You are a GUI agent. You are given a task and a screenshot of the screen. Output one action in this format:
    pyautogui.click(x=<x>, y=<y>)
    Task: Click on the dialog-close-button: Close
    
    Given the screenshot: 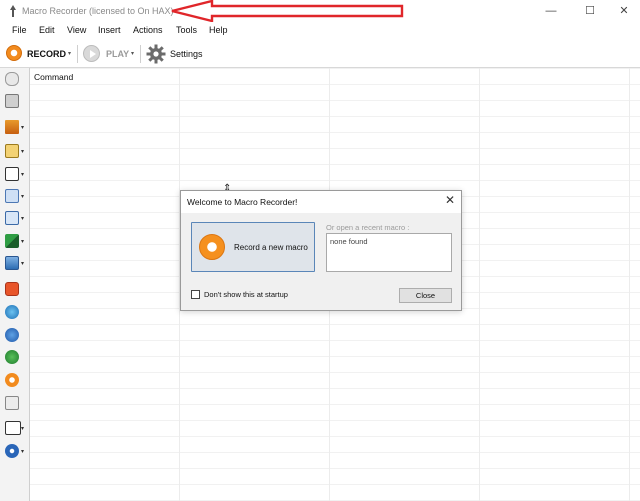 What is the action you would take?
    pyautogui.click(x=425, y=295)
    